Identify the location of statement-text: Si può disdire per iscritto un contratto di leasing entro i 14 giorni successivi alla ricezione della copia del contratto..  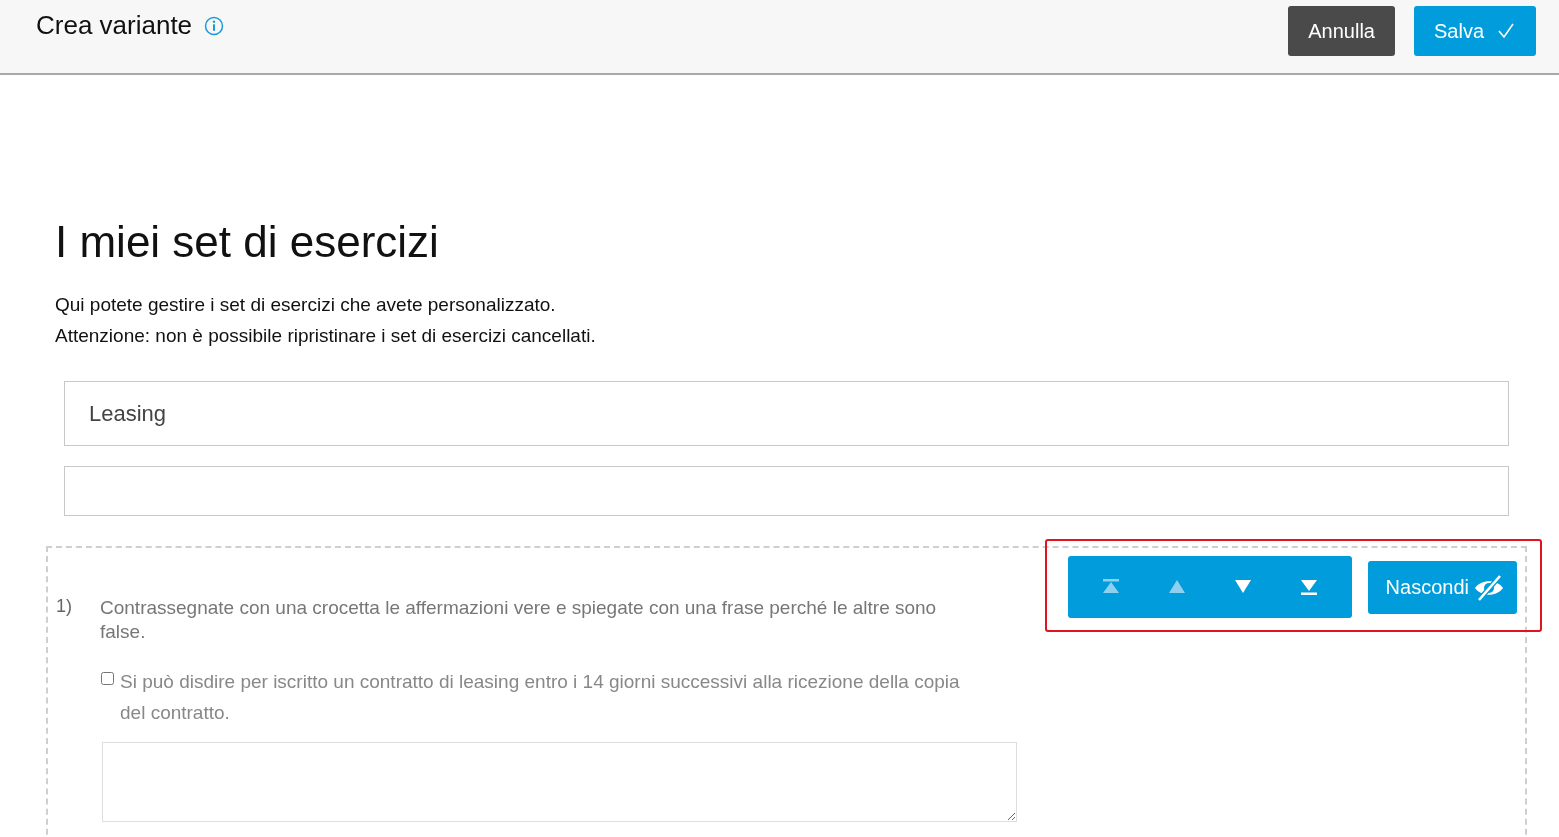
(540, 697).